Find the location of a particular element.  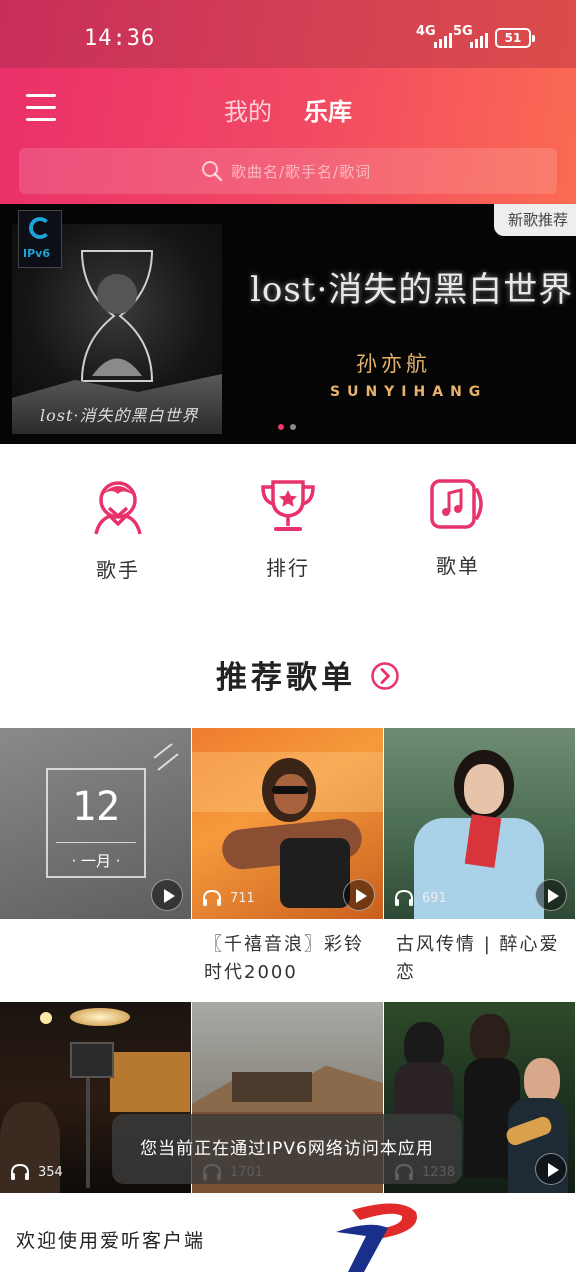

banner-artist: 孙亦航 is located at coordinates (393, 364).